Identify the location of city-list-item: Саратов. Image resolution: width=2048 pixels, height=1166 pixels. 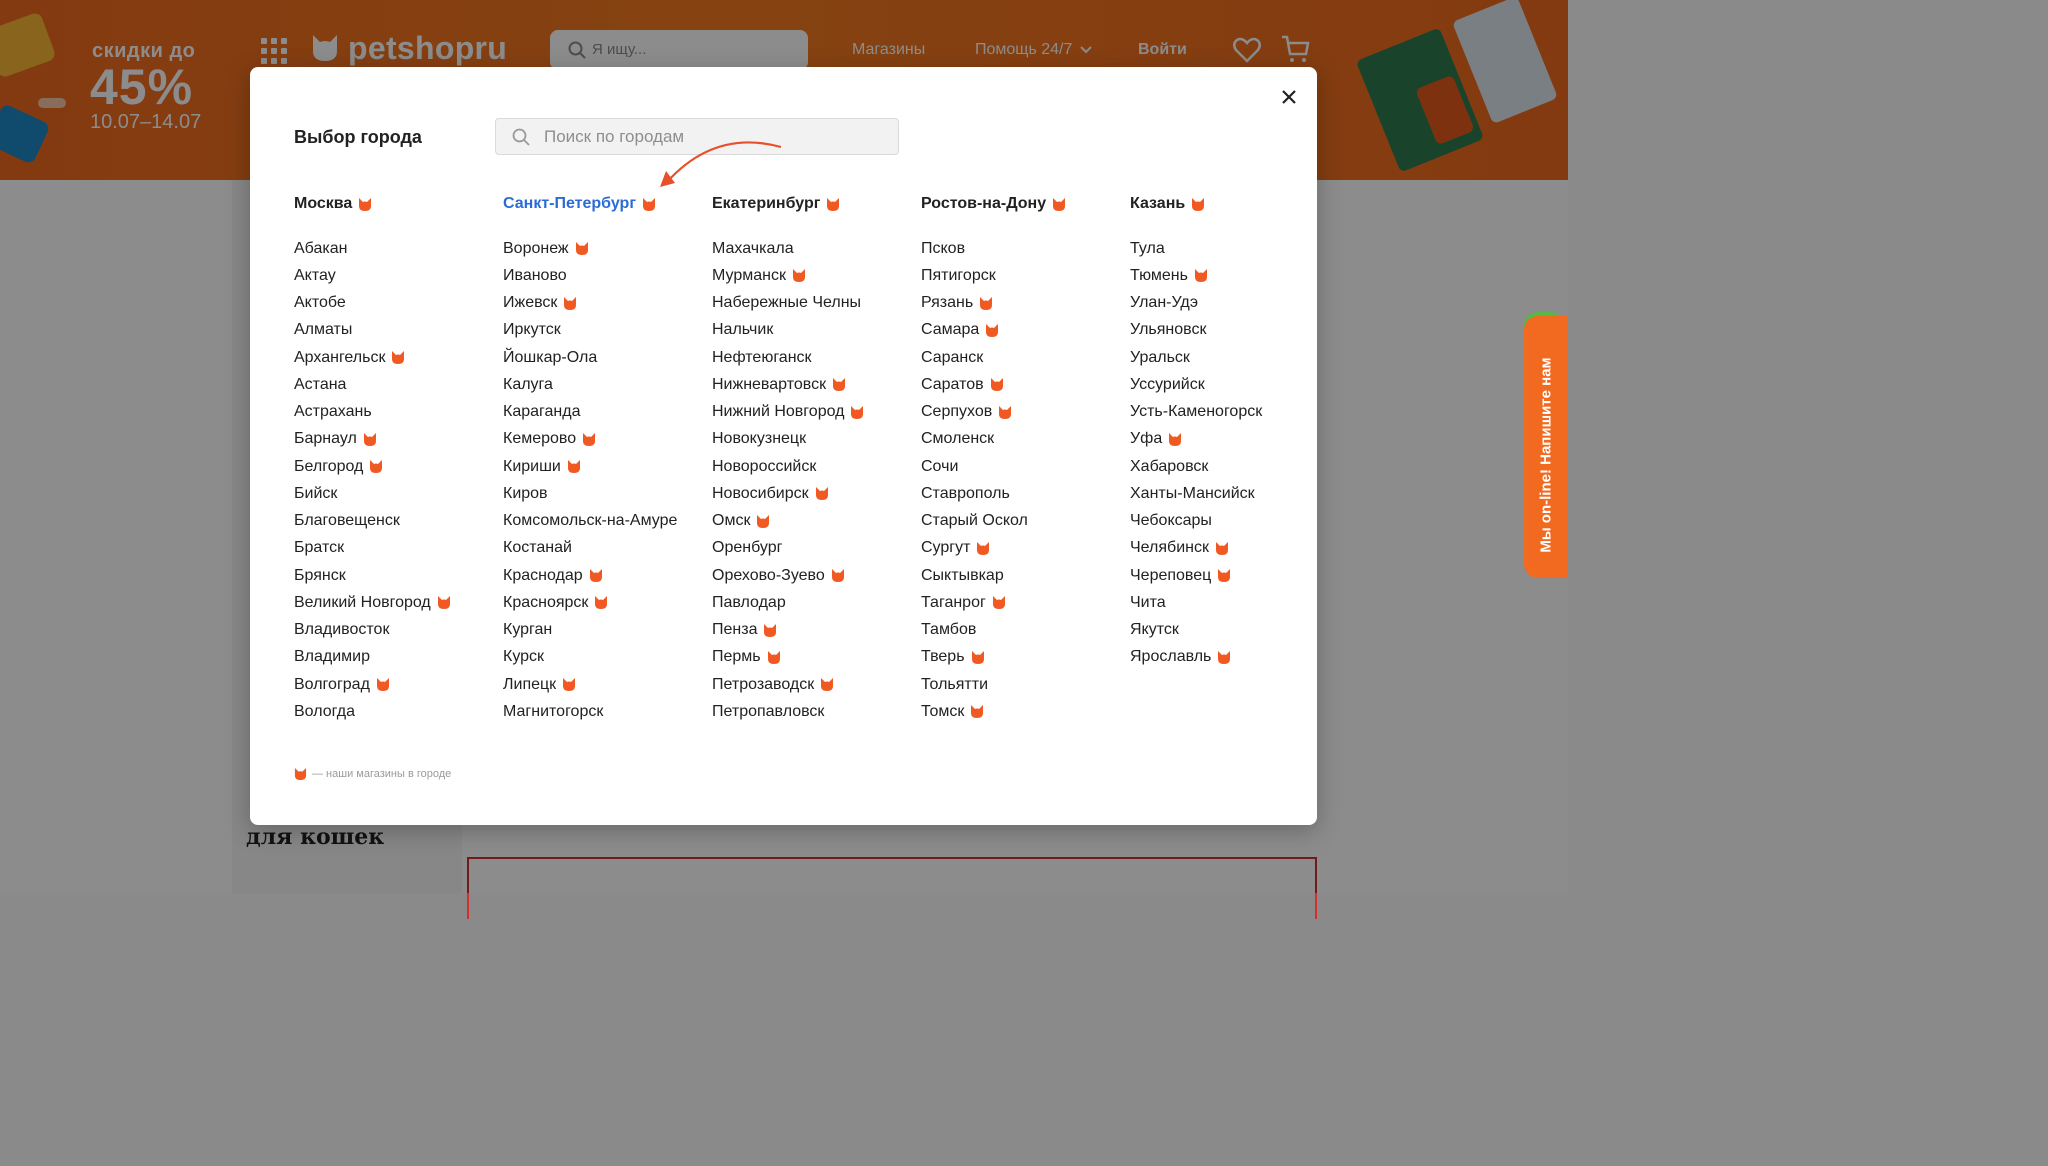
(1021, 384).